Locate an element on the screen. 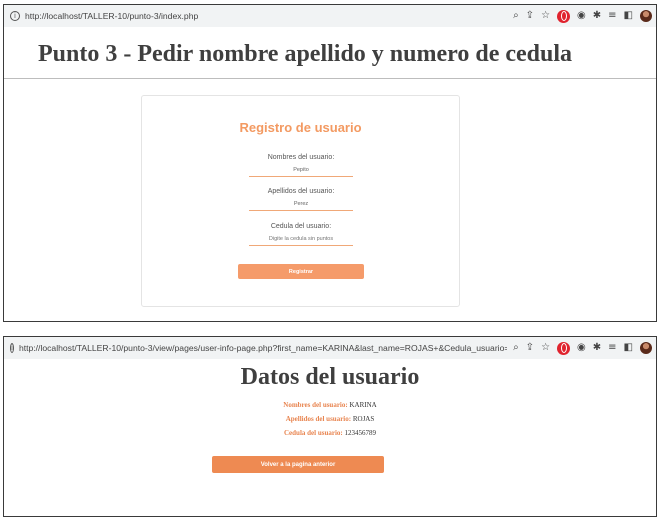 Image resolution: width=660 pixels, height=522 pixels. form-title: Registro de usuario is located at coordinates (300, 127).